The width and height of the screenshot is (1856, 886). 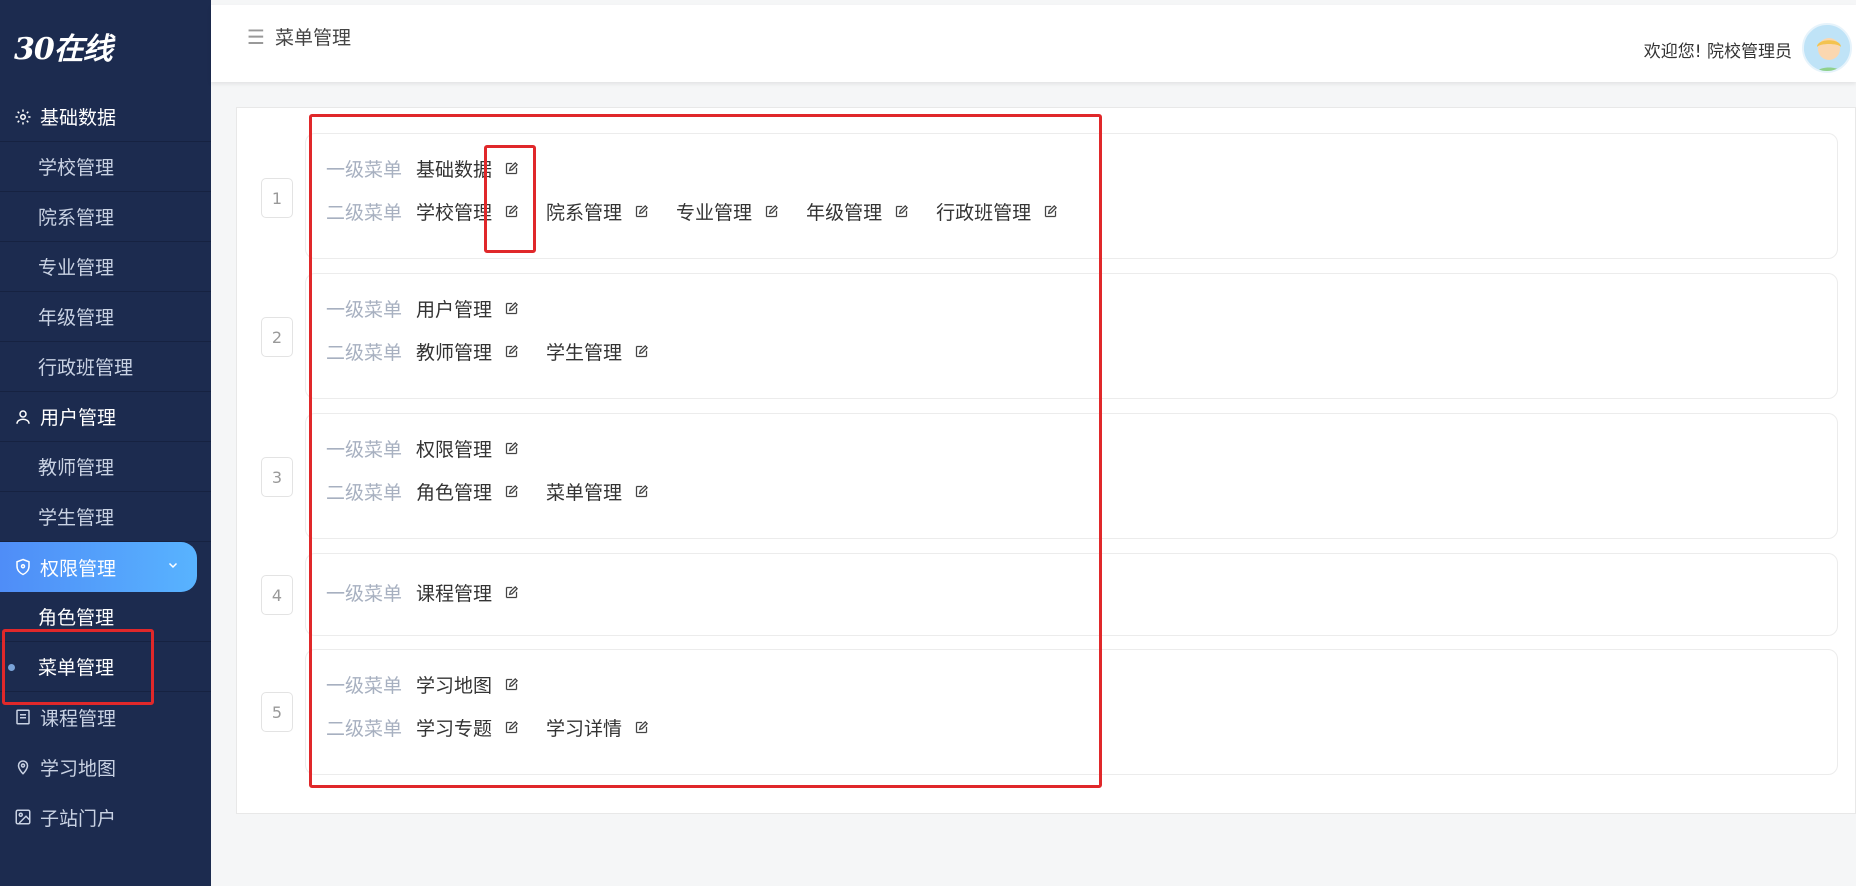 I want to click on sidebar-item-label: 年级管理, so click(x=76, y=318).